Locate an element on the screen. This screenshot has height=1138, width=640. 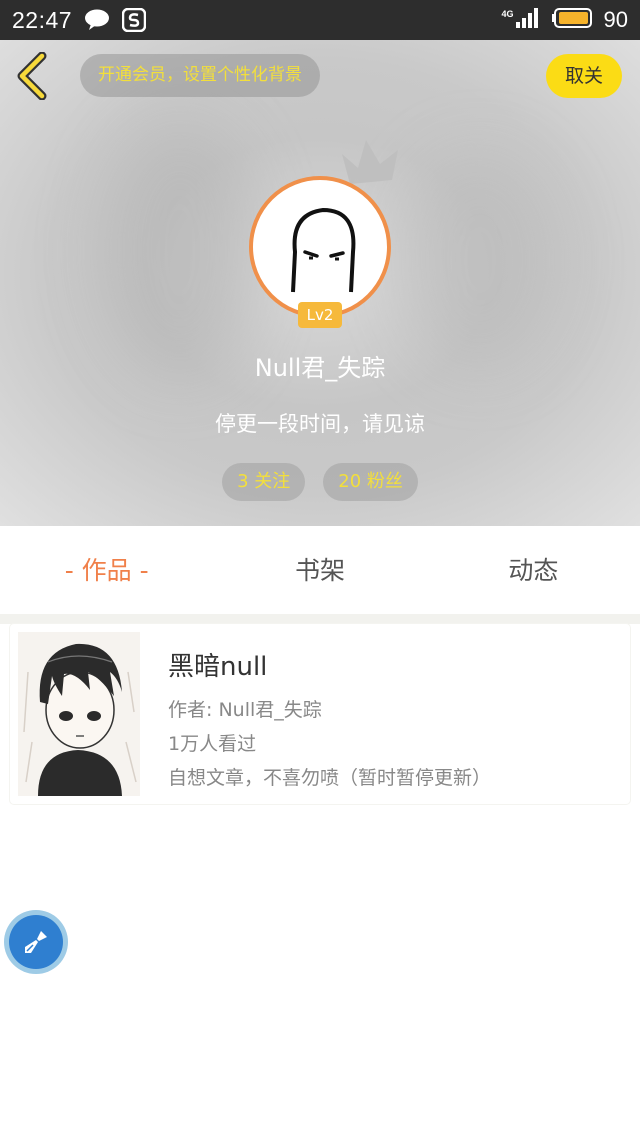
brush-icon is located at coordinates (36, 942).